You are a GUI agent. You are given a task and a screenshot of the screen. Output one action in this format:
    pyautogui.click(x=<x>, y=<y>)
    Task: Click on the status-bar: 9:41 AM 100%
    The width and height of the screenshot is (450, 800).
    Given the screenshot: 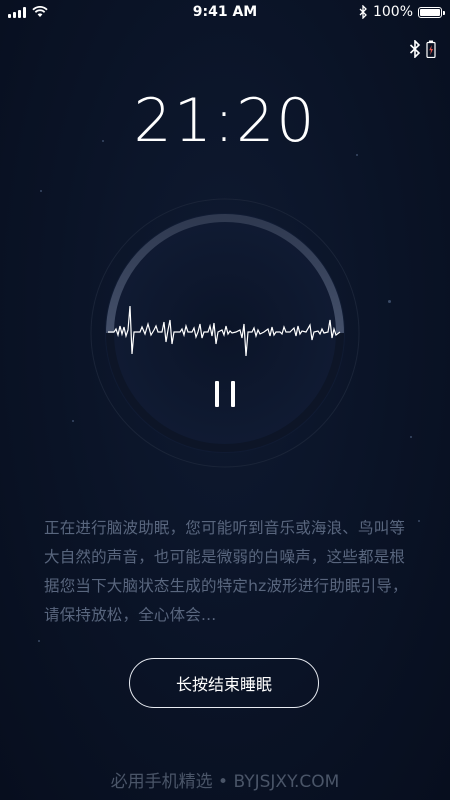 What is the action you would take?
    pyautogui.click(x=225, y=13)
    